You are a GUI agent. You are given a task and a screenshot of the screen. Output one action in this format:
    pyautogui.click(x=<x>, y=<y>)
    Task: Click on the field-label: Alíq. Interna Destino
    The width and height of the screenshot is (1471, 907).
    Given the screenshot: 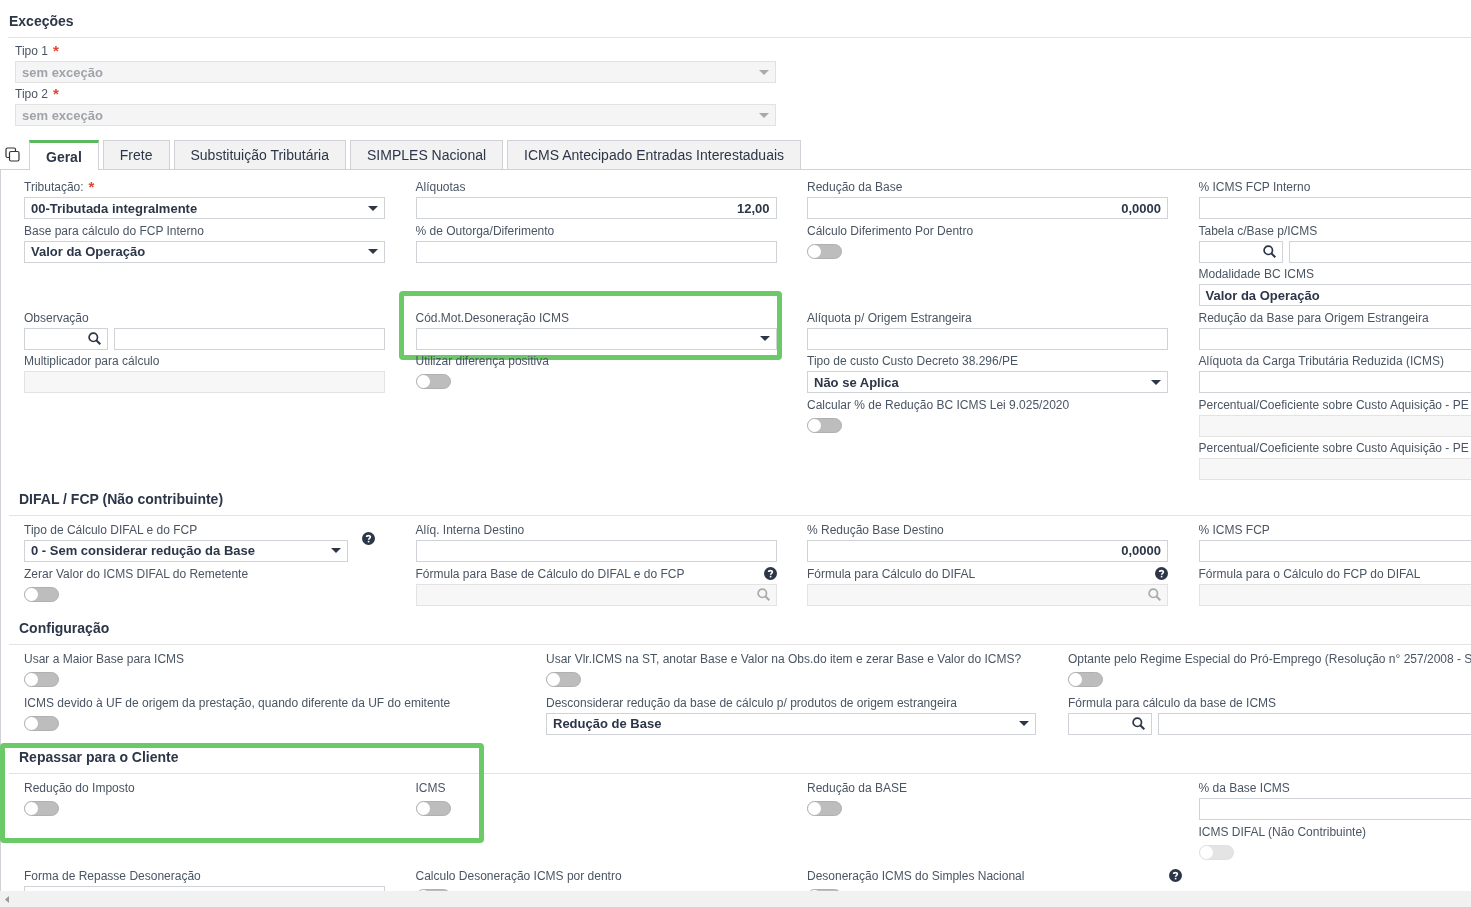 What is the action you would take?
    pyautogui.click(x=470, y=529)
    